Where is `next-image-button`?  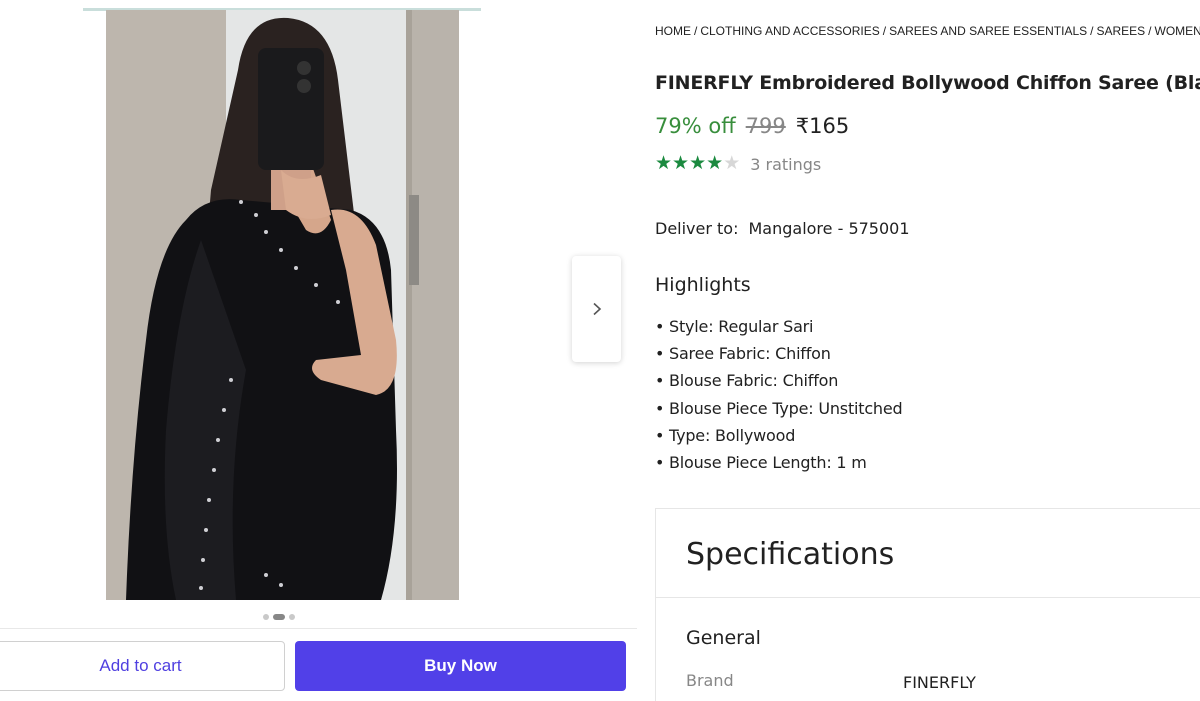
next-image-button is located at coordinates (596, 309).